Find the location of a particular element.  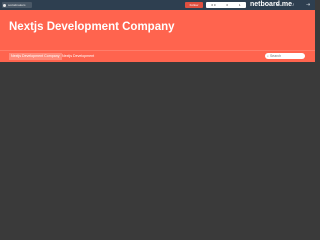

brand-logo: netboard.me is located at coordinates (271, 5).